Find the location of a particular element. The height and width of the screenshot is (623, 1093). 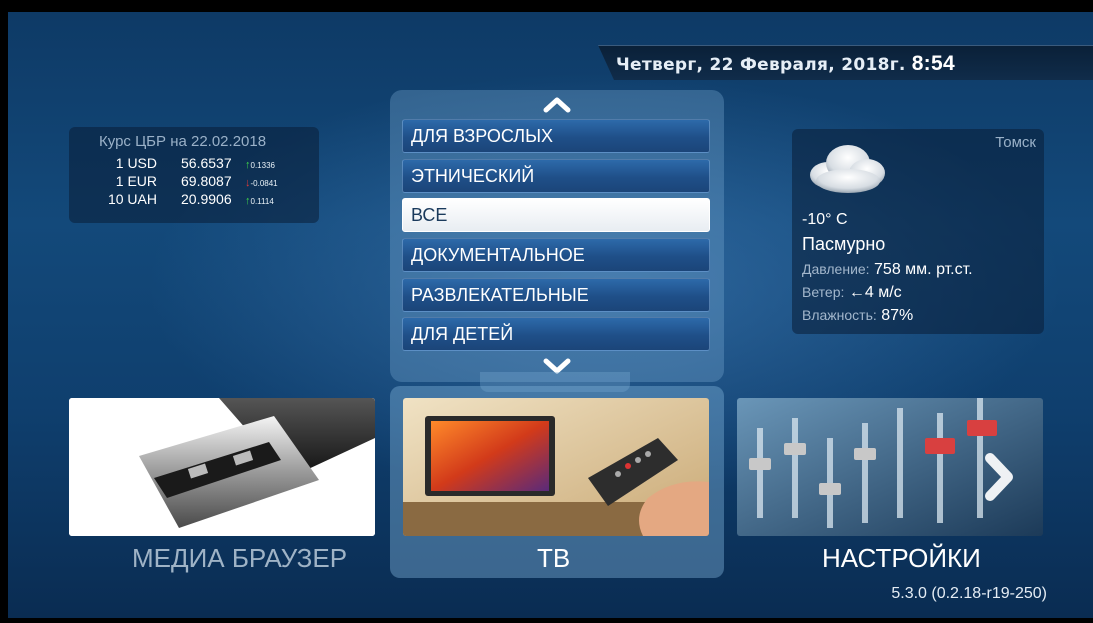

wind-value: ←4 м/с is located at coordinates (875, 292).